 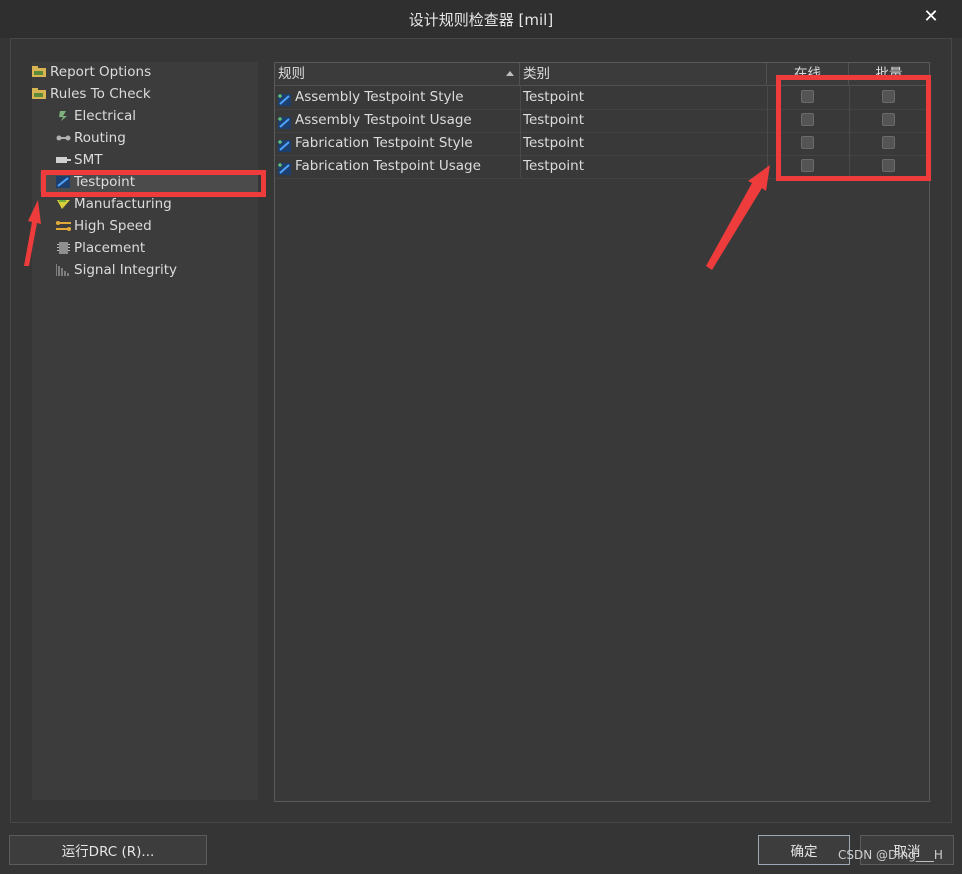 What do you see at coordinates (63, 270) in the screenshot?
I see `signal-integrity-icon` at bounding box center [63, 270].